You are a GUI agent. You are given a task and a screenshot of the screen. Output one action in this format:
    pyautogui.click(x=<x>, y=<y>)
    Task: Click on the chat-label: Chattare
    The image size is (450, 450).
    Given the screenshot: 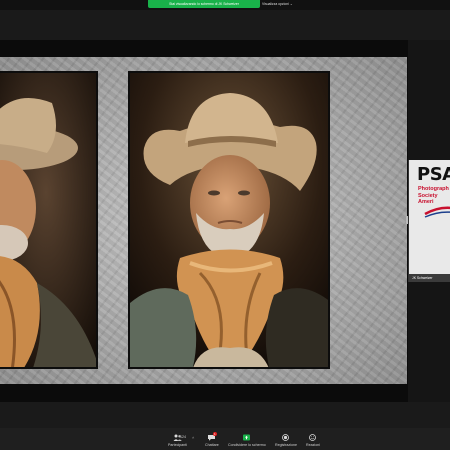 What is the action you would take?
    pyautogui.click(x=212, y=445)
    